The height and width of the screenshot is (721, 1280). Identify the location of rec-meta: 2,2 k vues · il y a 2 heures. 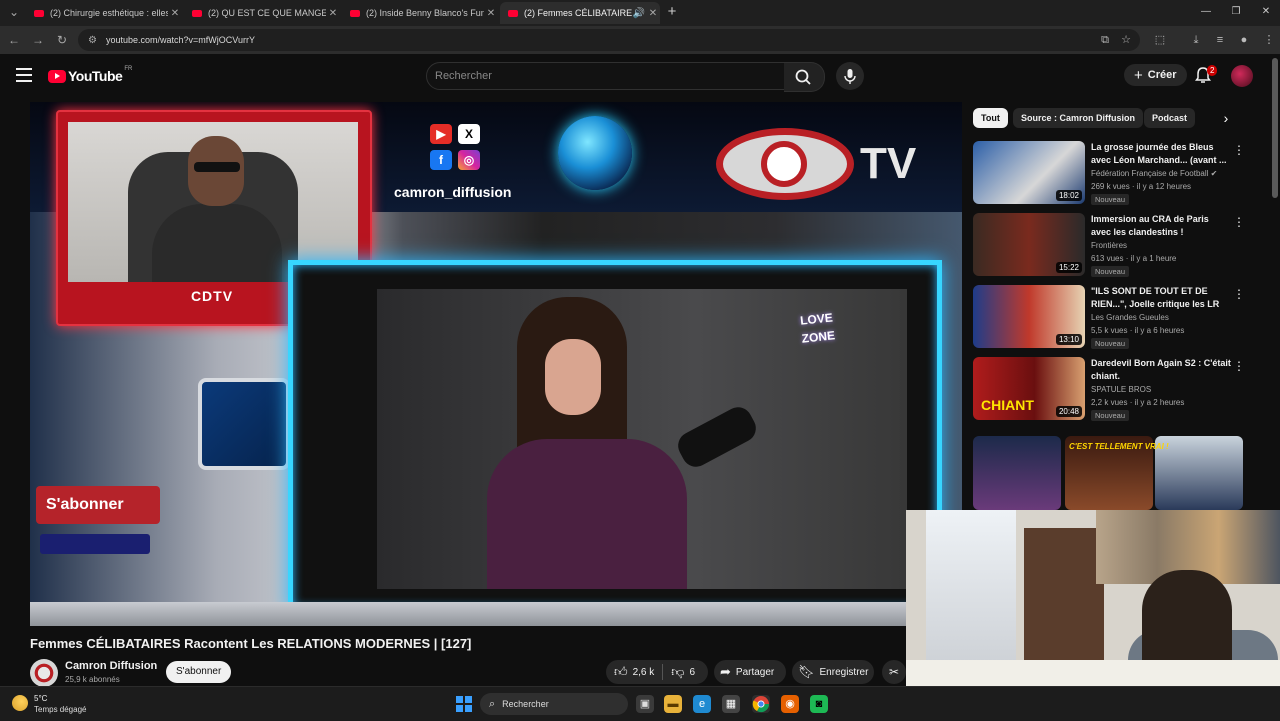
(1138, 402).